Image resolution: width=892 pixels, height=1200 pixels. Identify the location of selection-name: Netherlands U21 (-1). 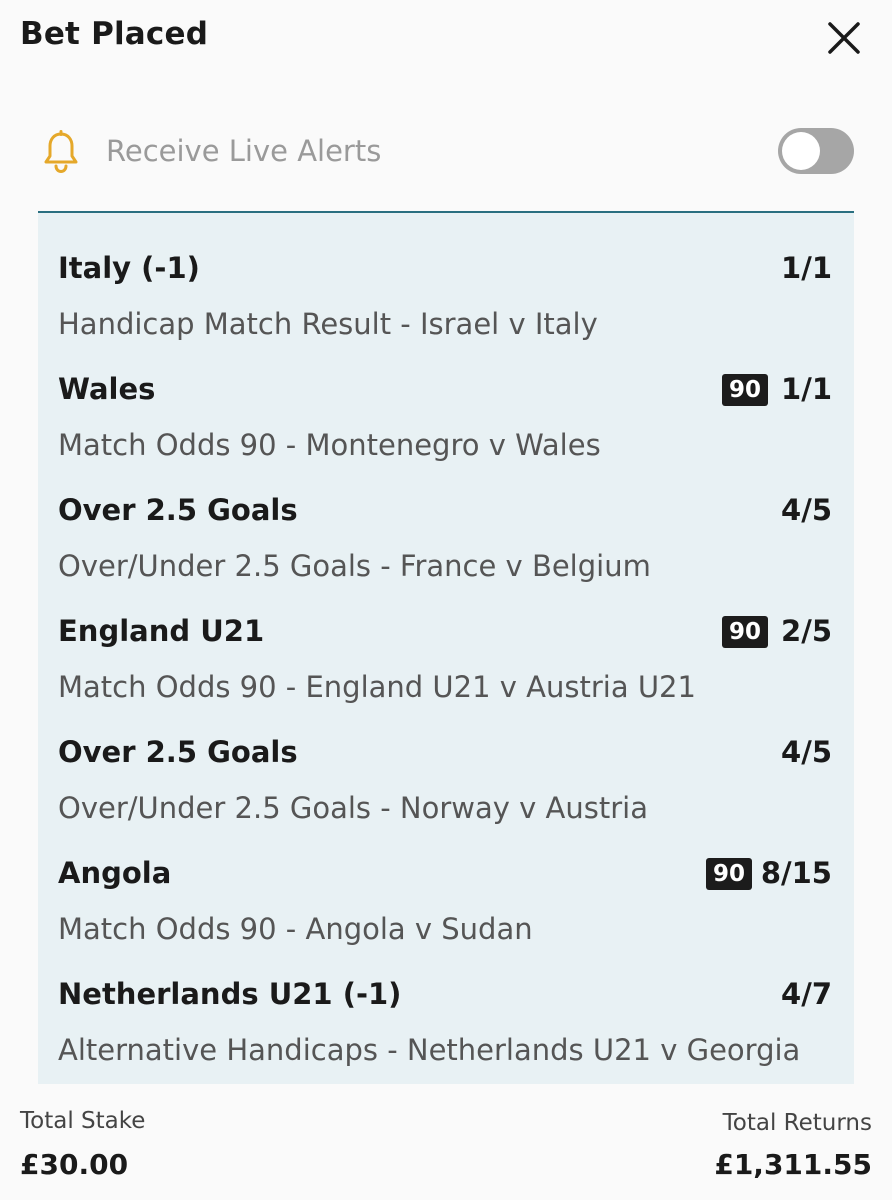
(230, 994).